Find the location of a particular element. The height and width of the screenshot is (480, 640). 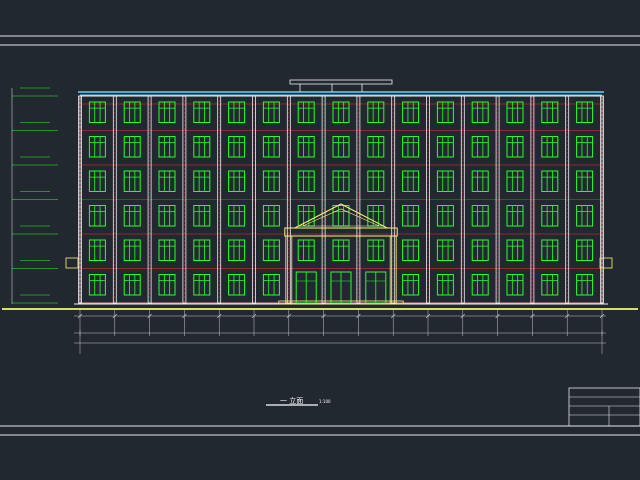

roof-structure is located at coordinates (341, 82).